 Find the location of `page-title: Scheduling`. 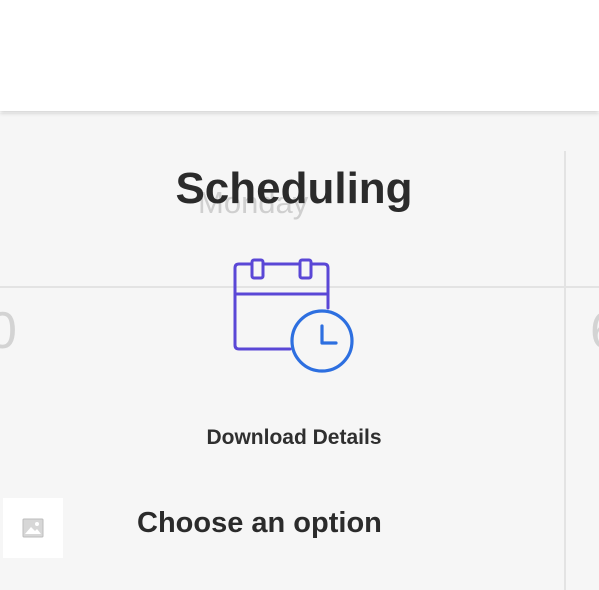

page-title: Scheduling is located at coordinates (294, 188).